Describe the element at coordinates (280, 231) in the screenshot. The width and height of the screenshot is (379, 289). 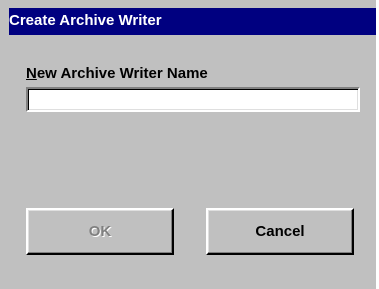
I see `cancel-button: Cancel` at that location.